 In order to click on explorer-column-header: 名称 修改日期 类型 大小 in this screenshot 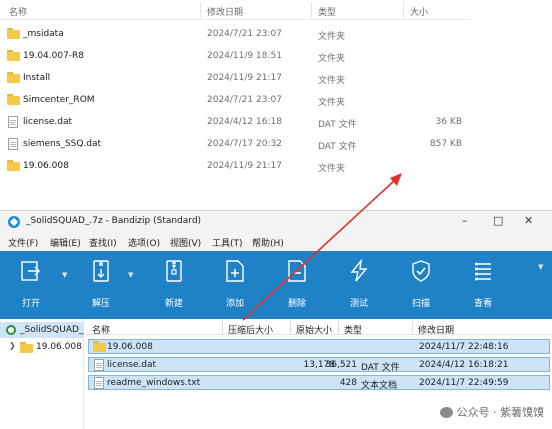, I will do `click(235, 10)`.